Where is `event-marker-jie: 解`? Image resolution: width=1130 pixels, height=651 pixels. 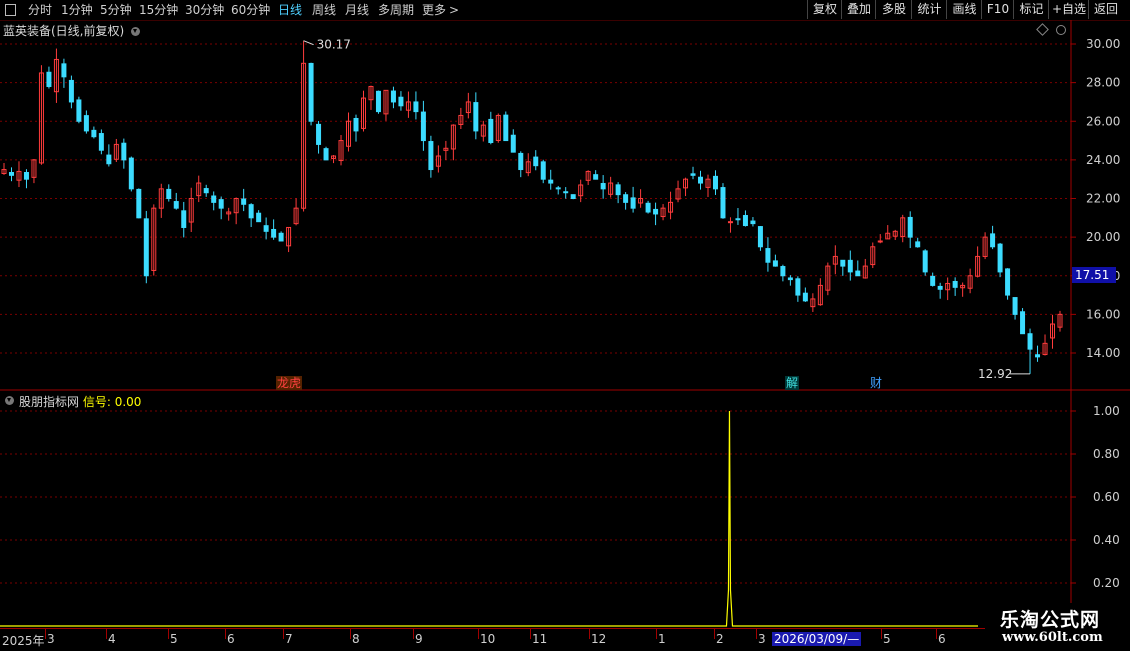
event-marker-jie: 解 is located at coordinates (792, 383).